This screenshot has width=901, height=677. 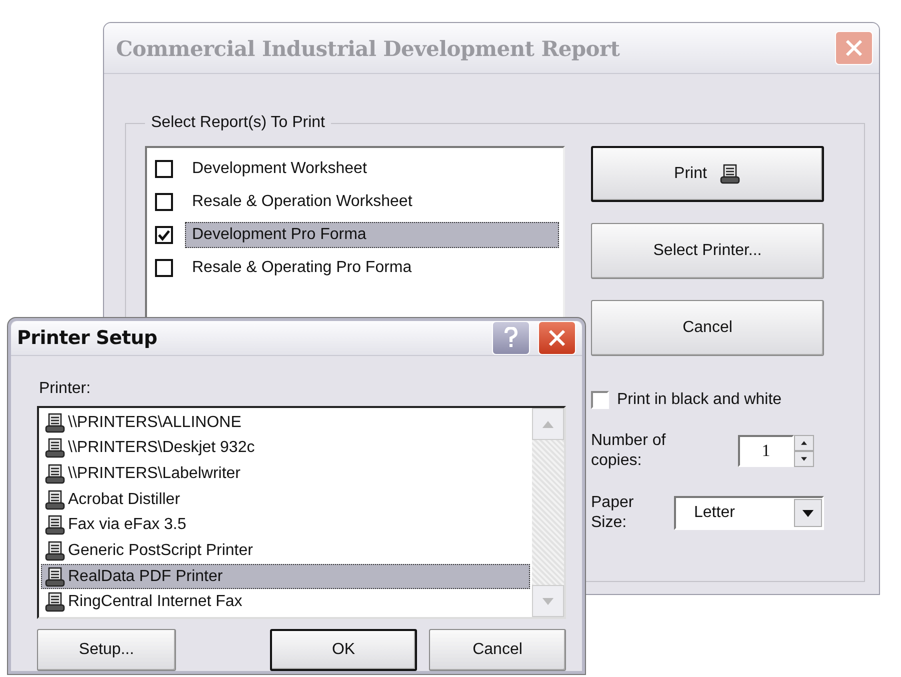 I want to click on printer-item: Generic PostScript Printer, so click(x=285, y=551).